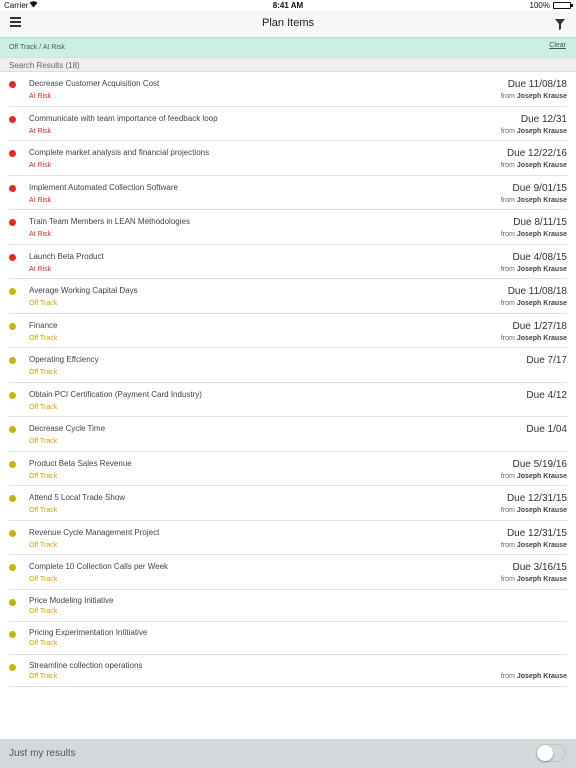 This screenshot has height=768, width=576. Describe the element at coordinates (546, 360) in the screenshot. I see `plan-item-due-date: Due 7/17` at that location.